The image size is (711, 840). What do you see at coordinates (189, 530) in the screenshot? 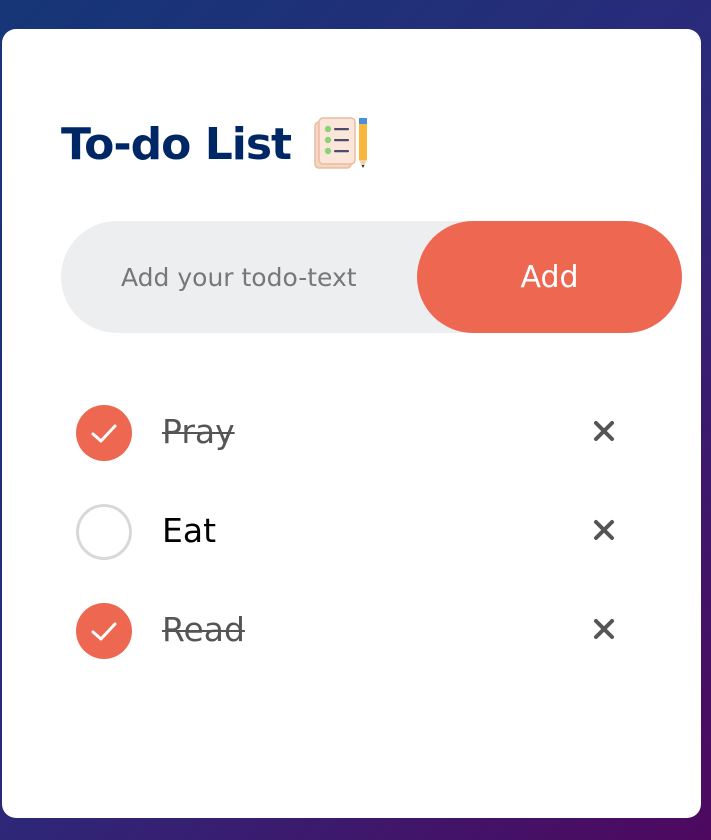
I see `todo-item-text: Eat` at bounding box center [189, 530].